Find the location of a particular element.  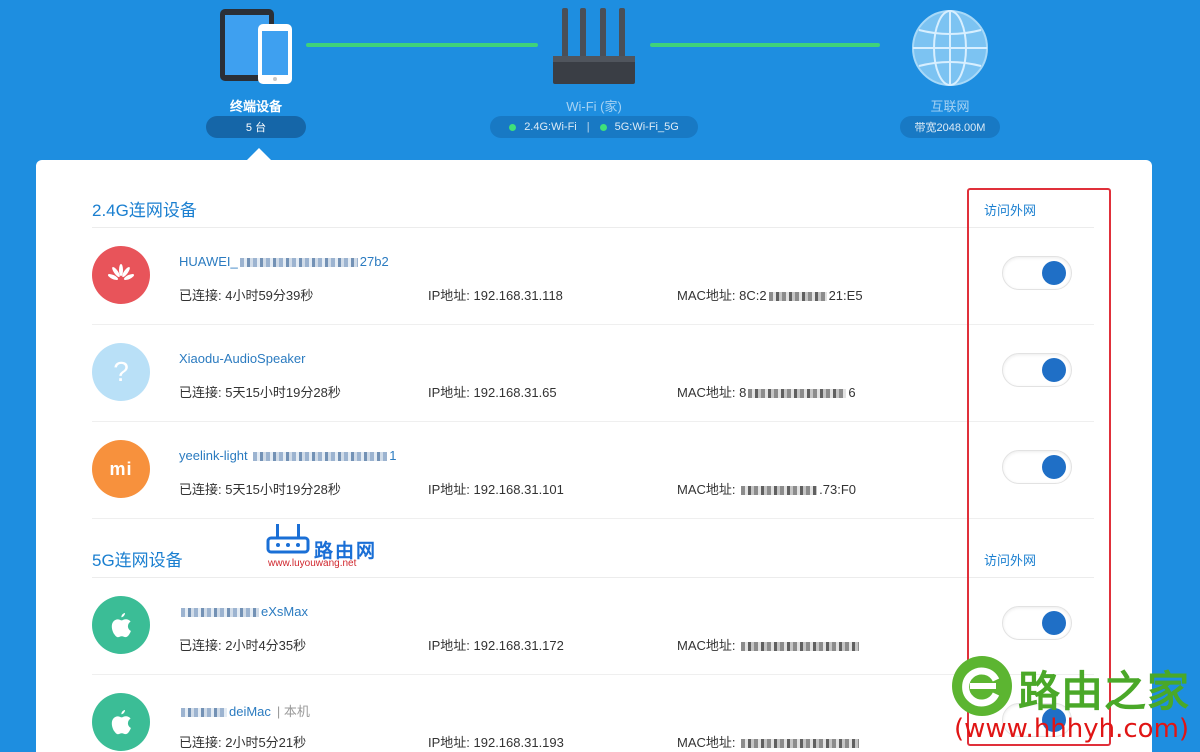

section-title-24g: 2.4G连网设备 is located at coordinates (144, 210).